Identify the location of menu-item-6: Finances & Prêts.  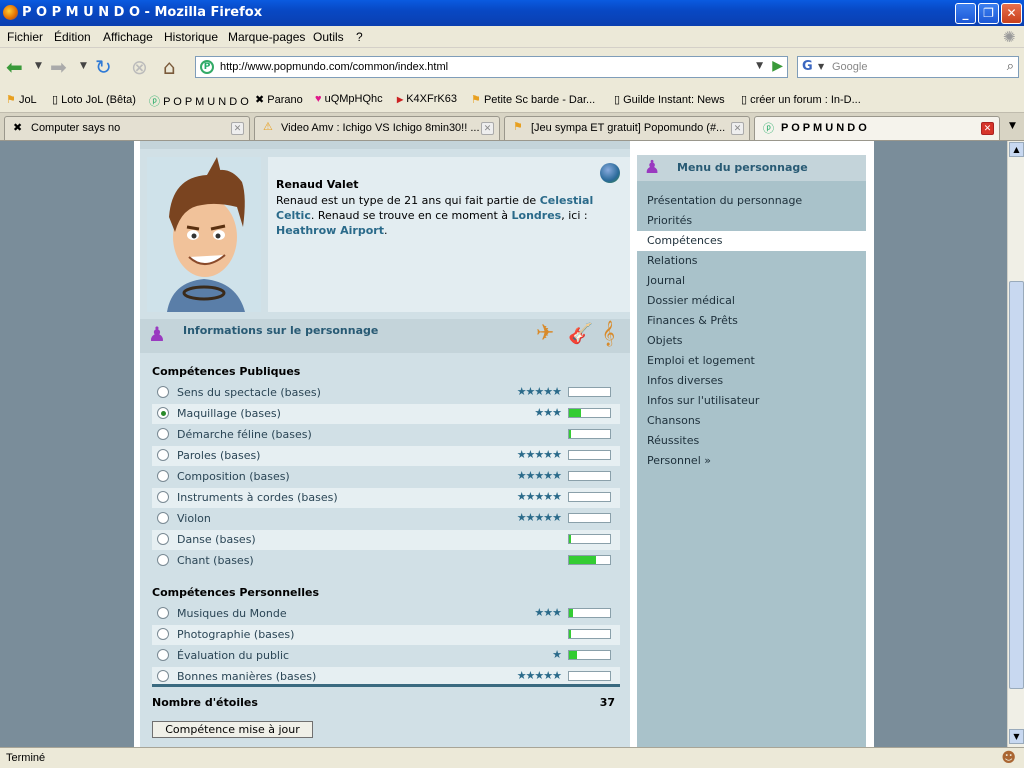
(751, 321).